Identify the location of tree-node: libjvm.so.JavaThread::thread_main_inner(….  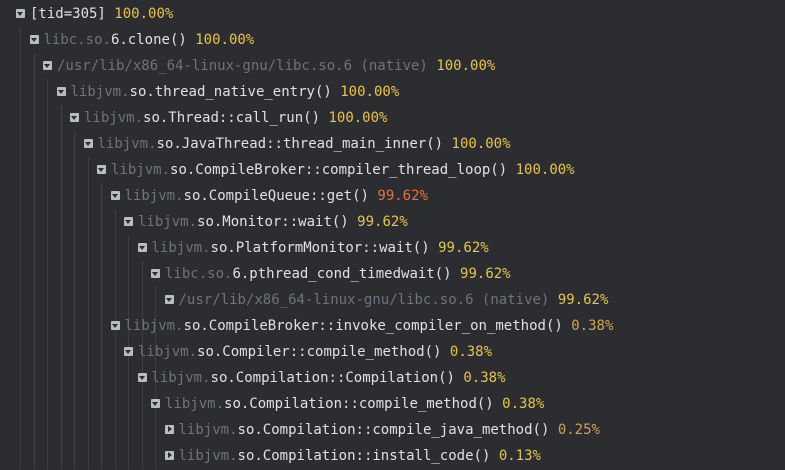
(255, 144).